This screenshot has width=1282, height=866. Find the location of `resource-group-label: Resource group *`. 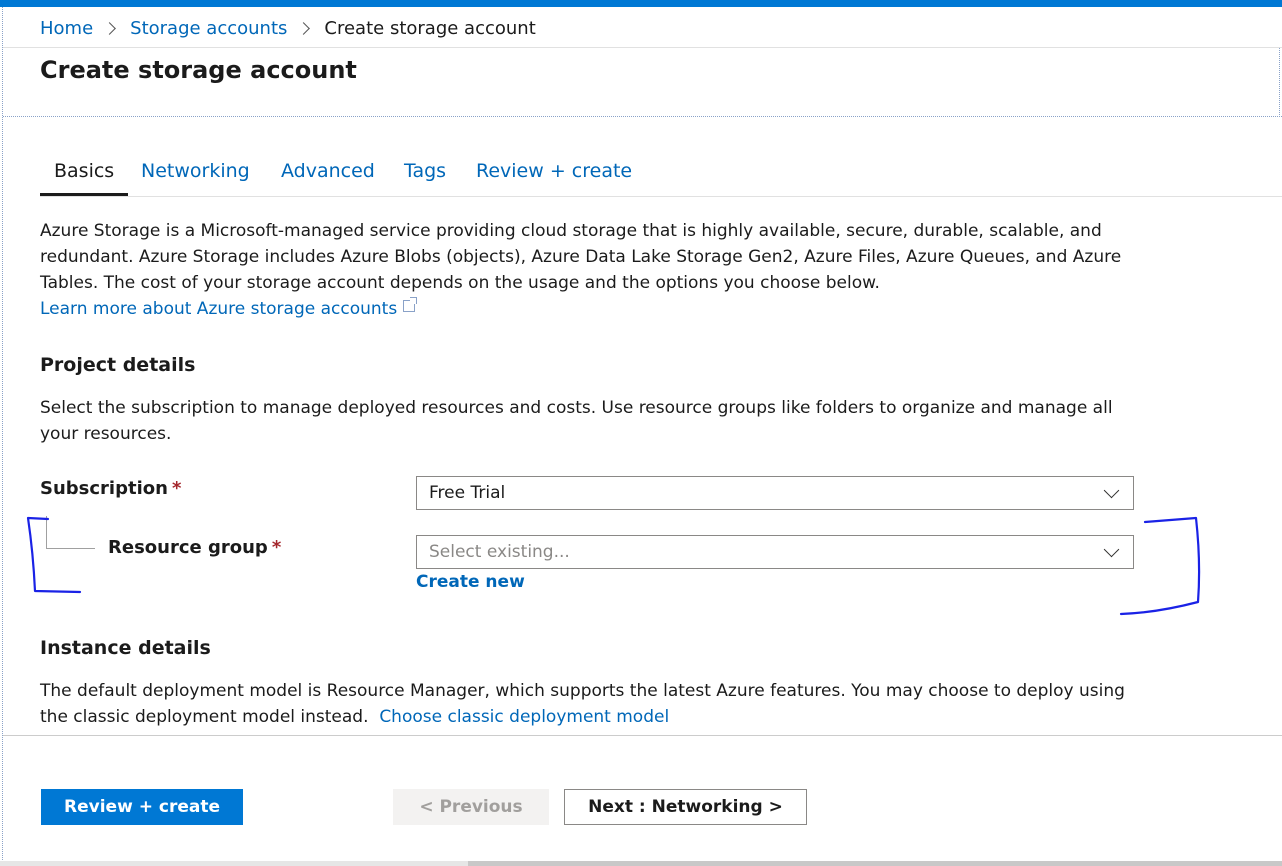

resource-group-label: Resource group * is located at coordinates (194, 547).